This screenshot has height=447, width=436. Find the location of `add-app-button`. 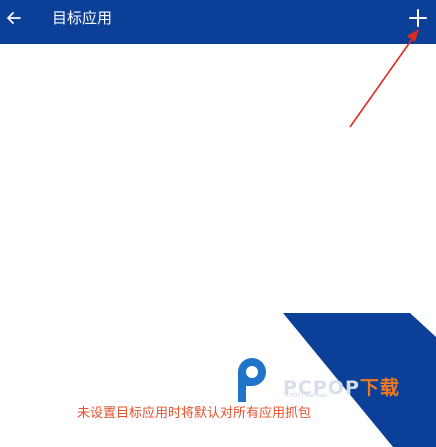

add-app-button is located at coordinates (418, 18).